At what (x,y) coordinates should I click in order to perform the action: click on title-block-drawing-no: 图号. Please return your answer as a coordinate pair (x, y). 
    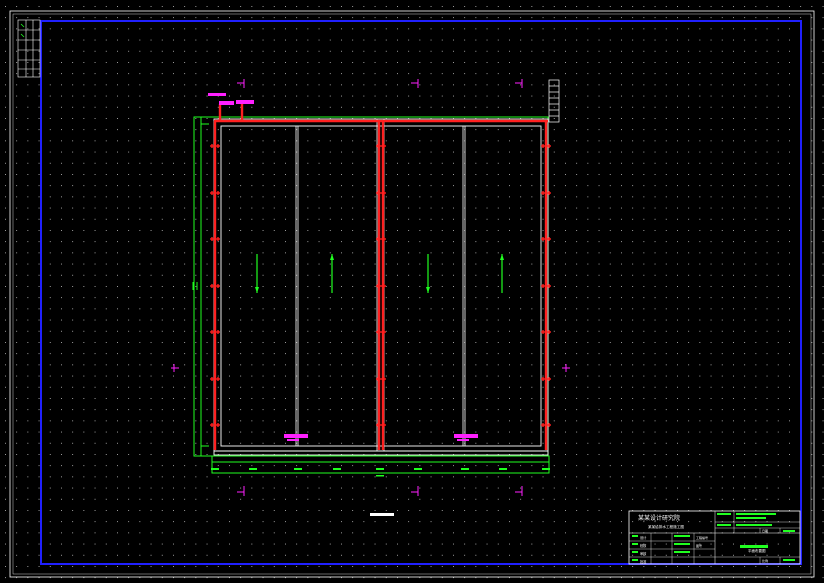
    Looking at the image, I should click on (699, 545).